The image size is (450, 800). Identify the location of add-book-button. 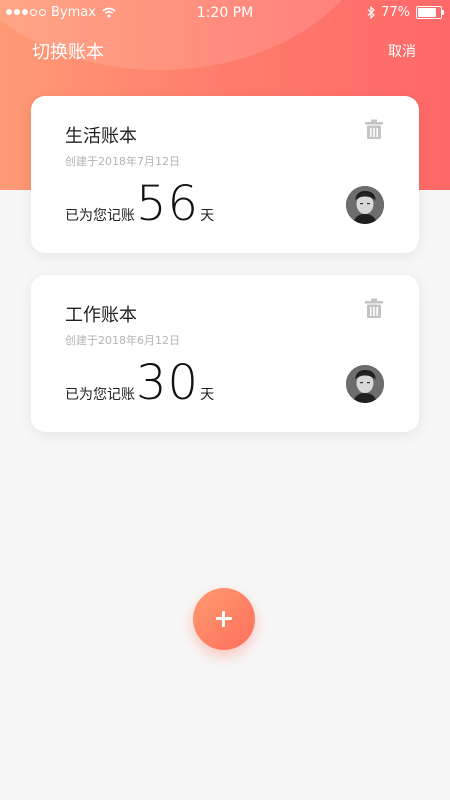
(224, 619).